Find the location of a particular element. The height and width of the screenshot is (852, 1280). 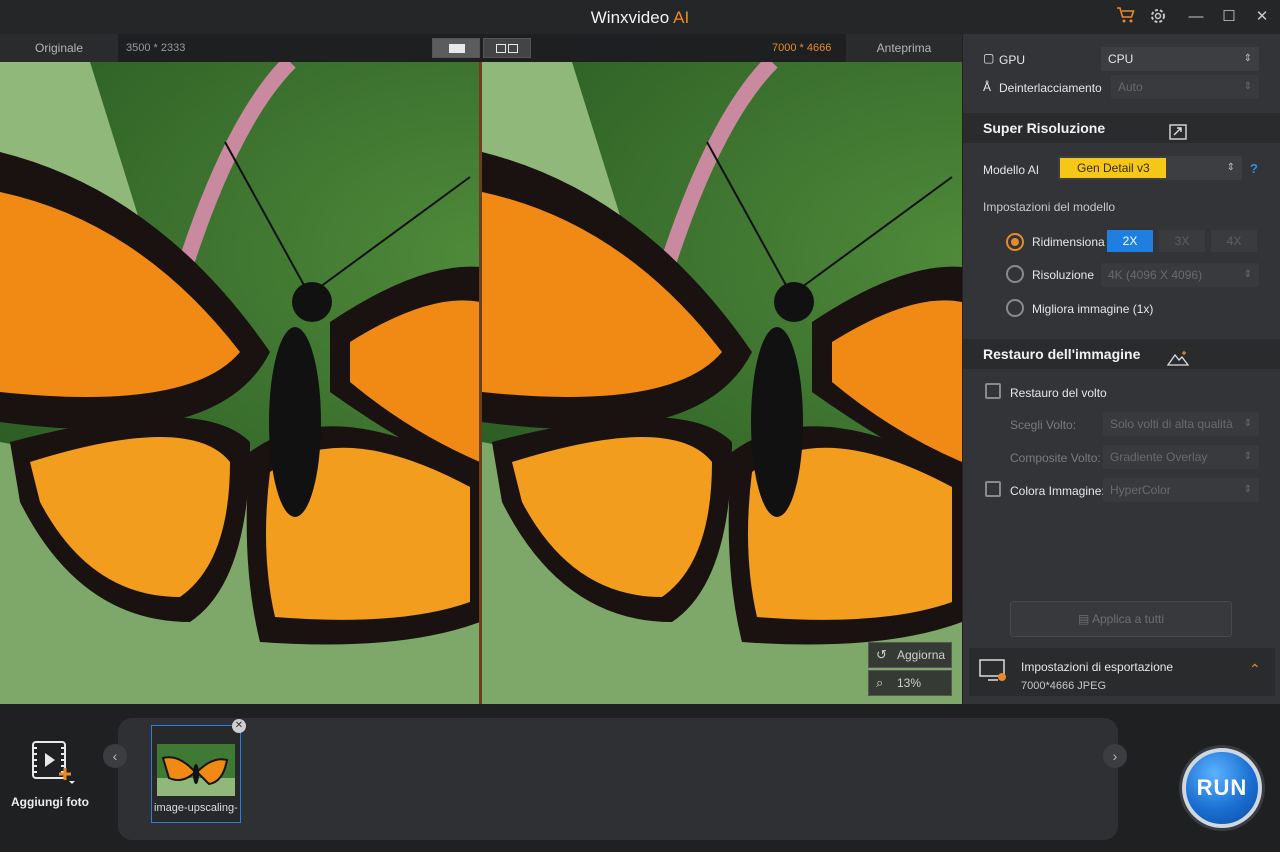

refresh-button: ↺ Aggiorna is located at coordinates (910, 655).